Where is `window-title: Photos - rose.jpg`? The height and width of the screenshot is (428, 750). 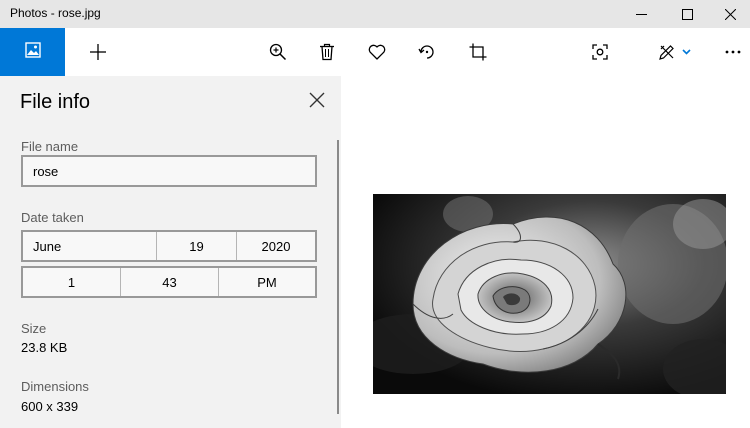 window-title: Photos - rose.jpg is located at coordinates (55, 13).